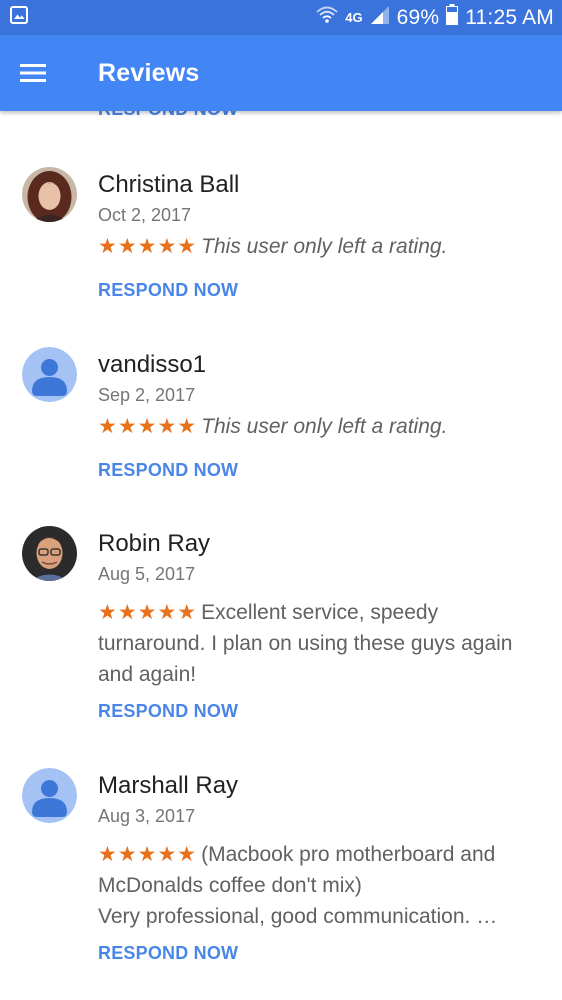 The image size is (562, 1000). Describe the element at coordinates (168, 785) in the screenshot. I see `reviewer-name: Marshall Ray` at that location.